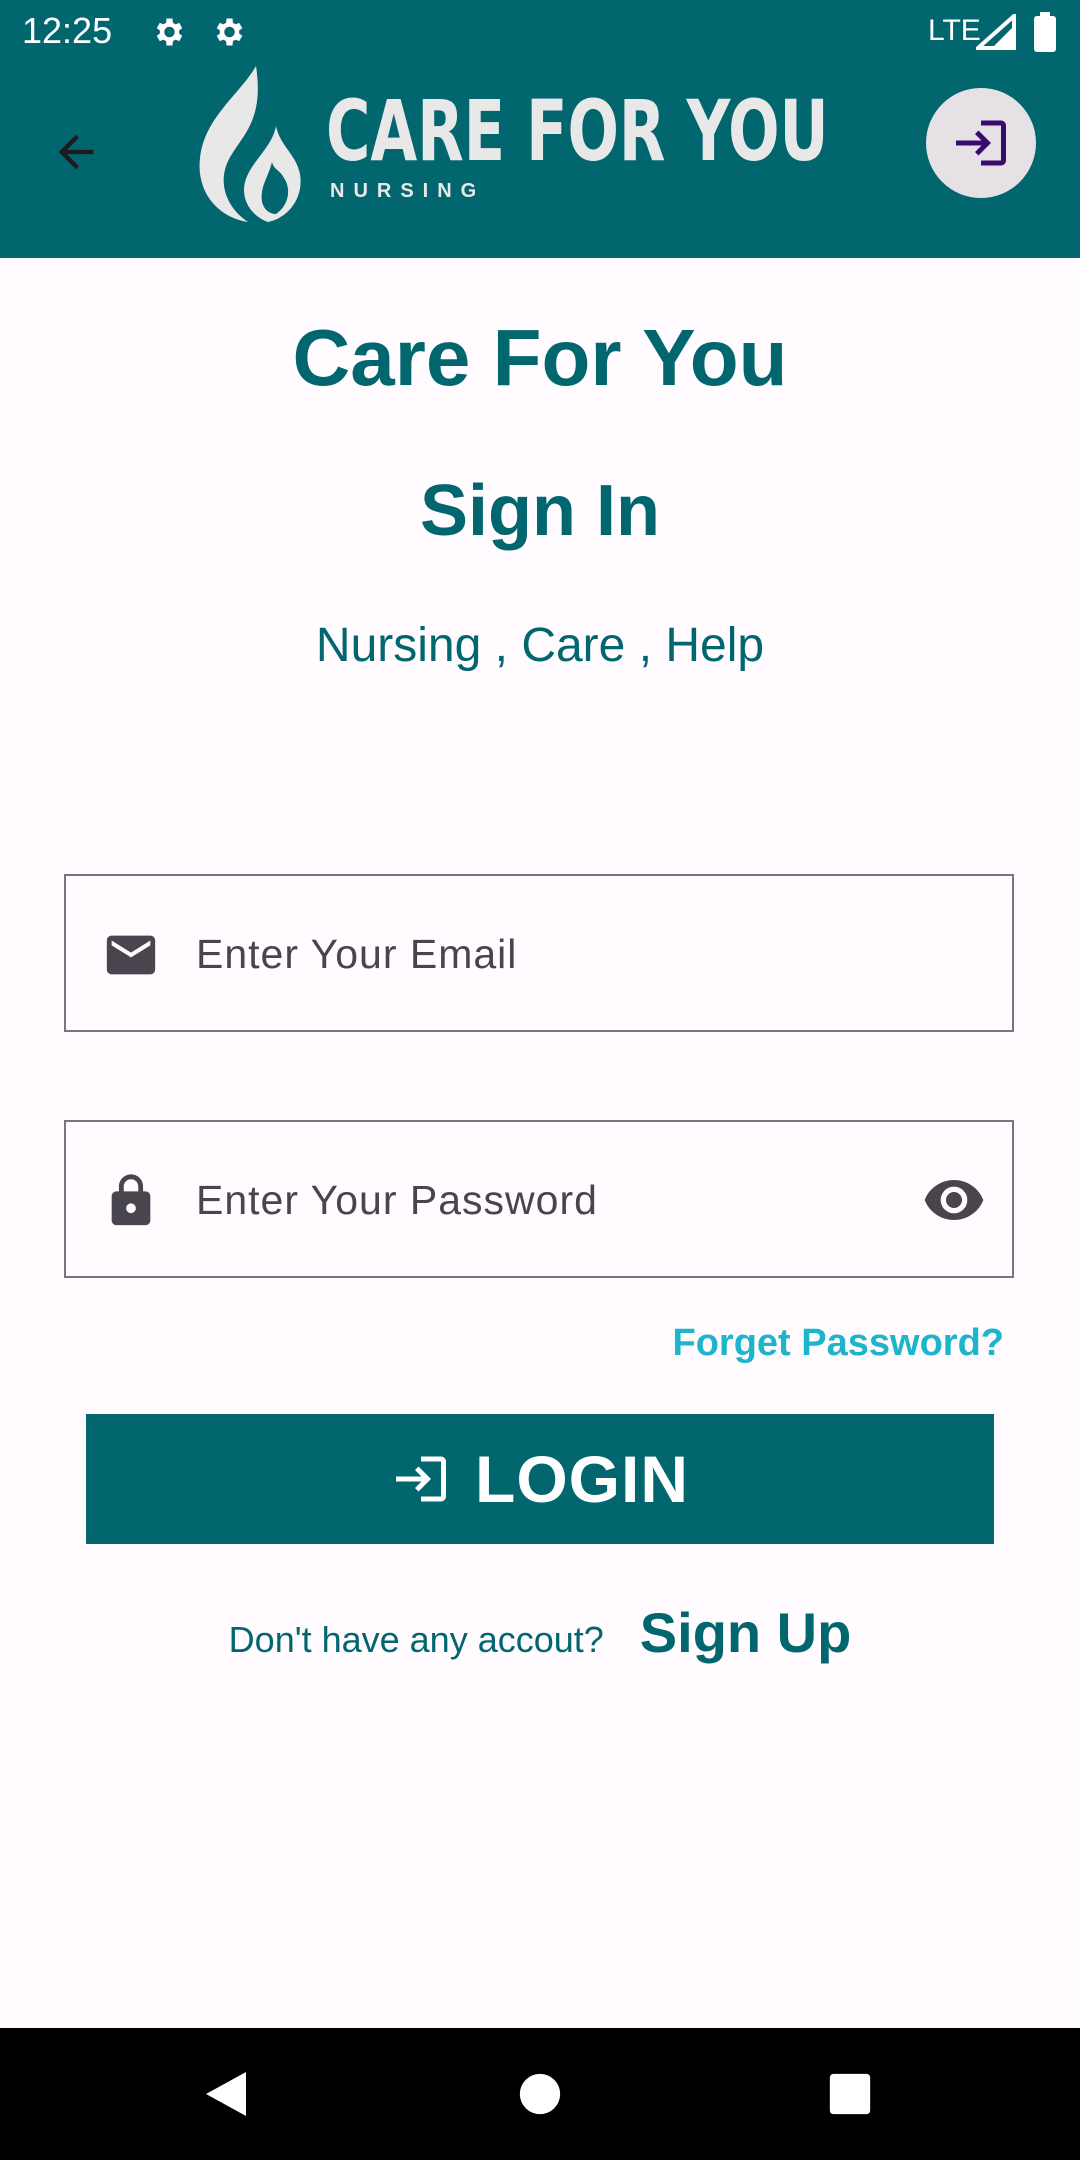 This screenshot has width=1080, height=2160. What do you see at coordinates (954, 30) in the screenshot?
I see `network-type: LTE` at bounding box center [954, 30].